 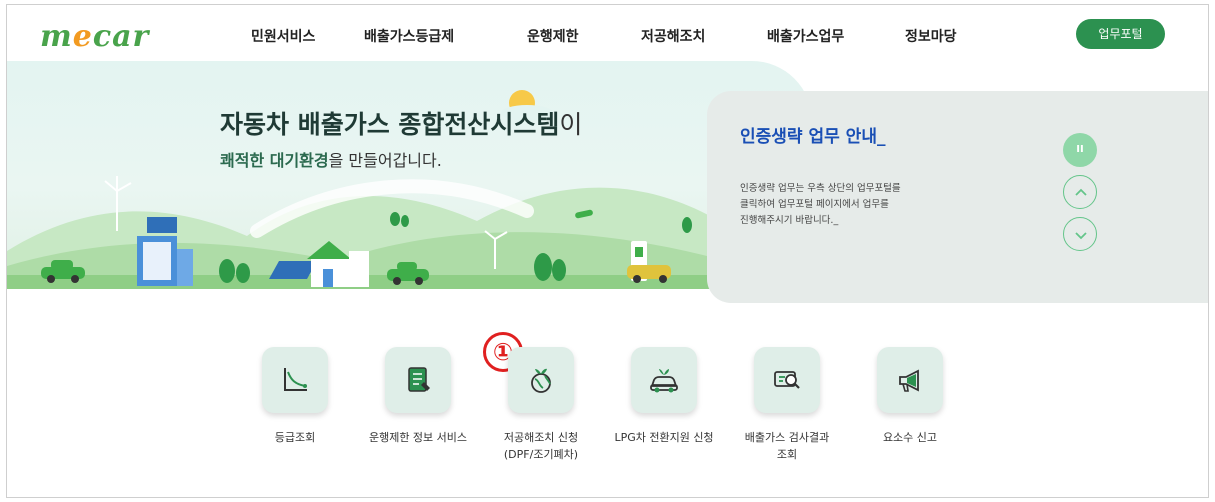 I want to click on nav-low-emission: 저공해조치, so click(x=673, y=36).